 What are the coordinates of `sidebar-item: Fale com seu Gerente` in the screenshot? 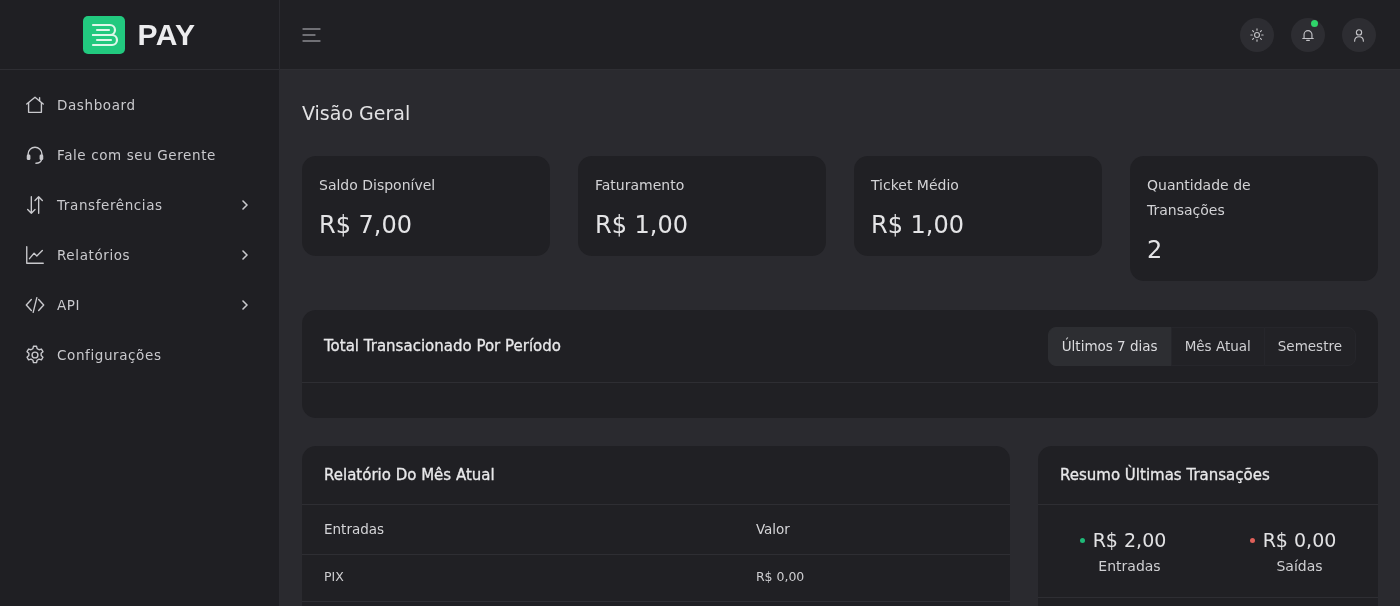 It's located at (139, 155).